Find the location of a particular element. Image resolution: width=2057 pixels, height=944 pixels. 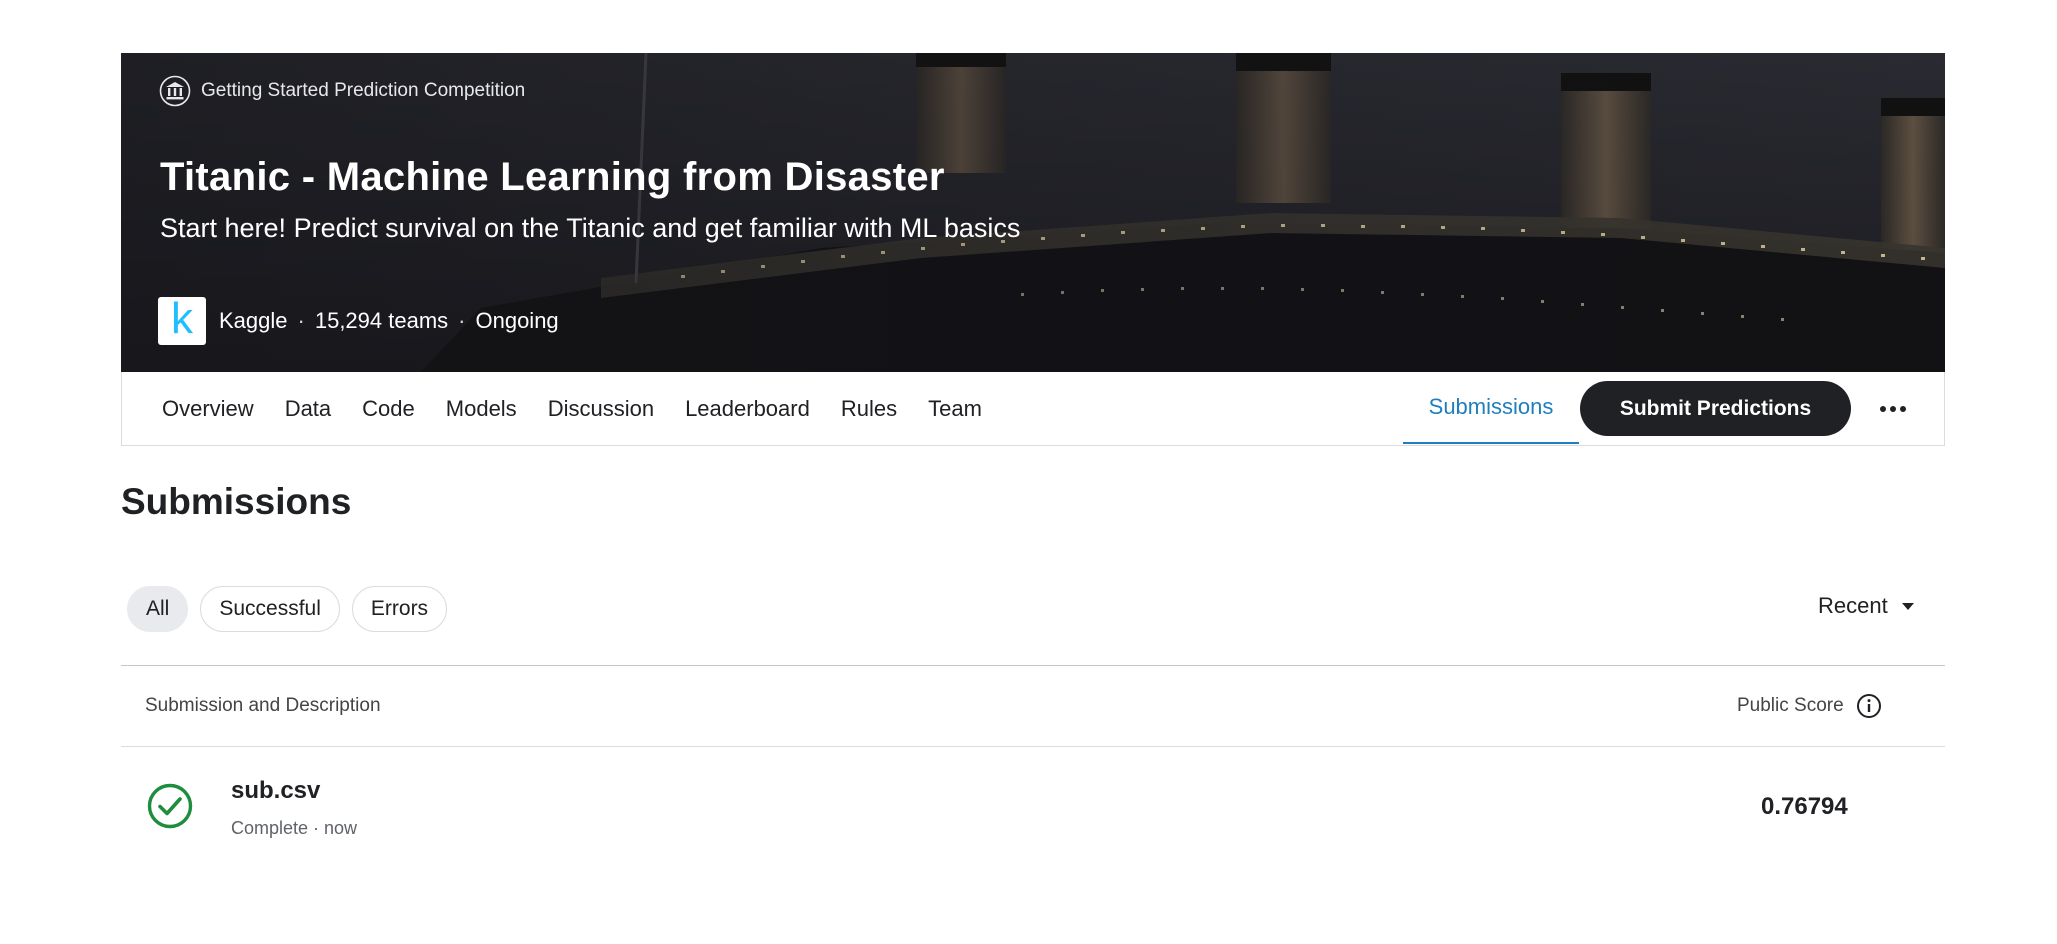

table-row: sub.csv Complete · now 0.76794 is located at coordinates (1033, 802).